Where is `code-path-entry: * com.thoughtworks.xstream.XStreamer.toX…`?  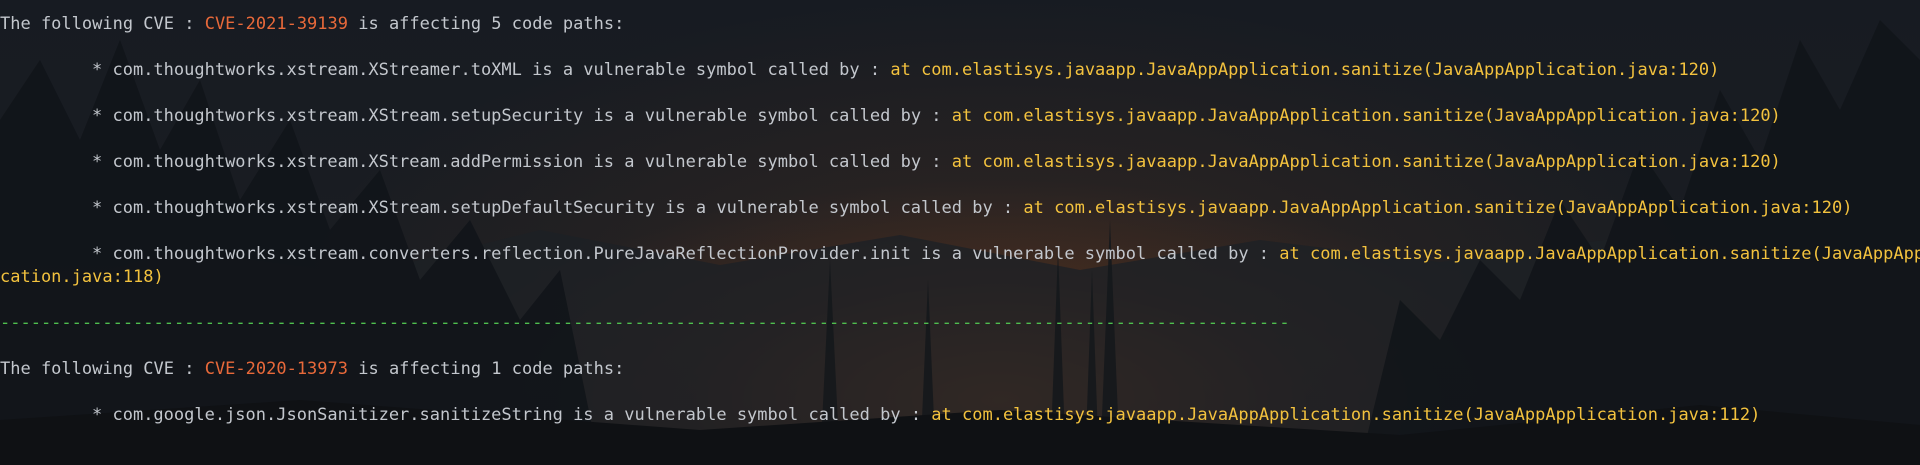 code-path-entry: * com.thoughtworks.xstream.XStreamer.toX… is located at coordinates (960, 70).